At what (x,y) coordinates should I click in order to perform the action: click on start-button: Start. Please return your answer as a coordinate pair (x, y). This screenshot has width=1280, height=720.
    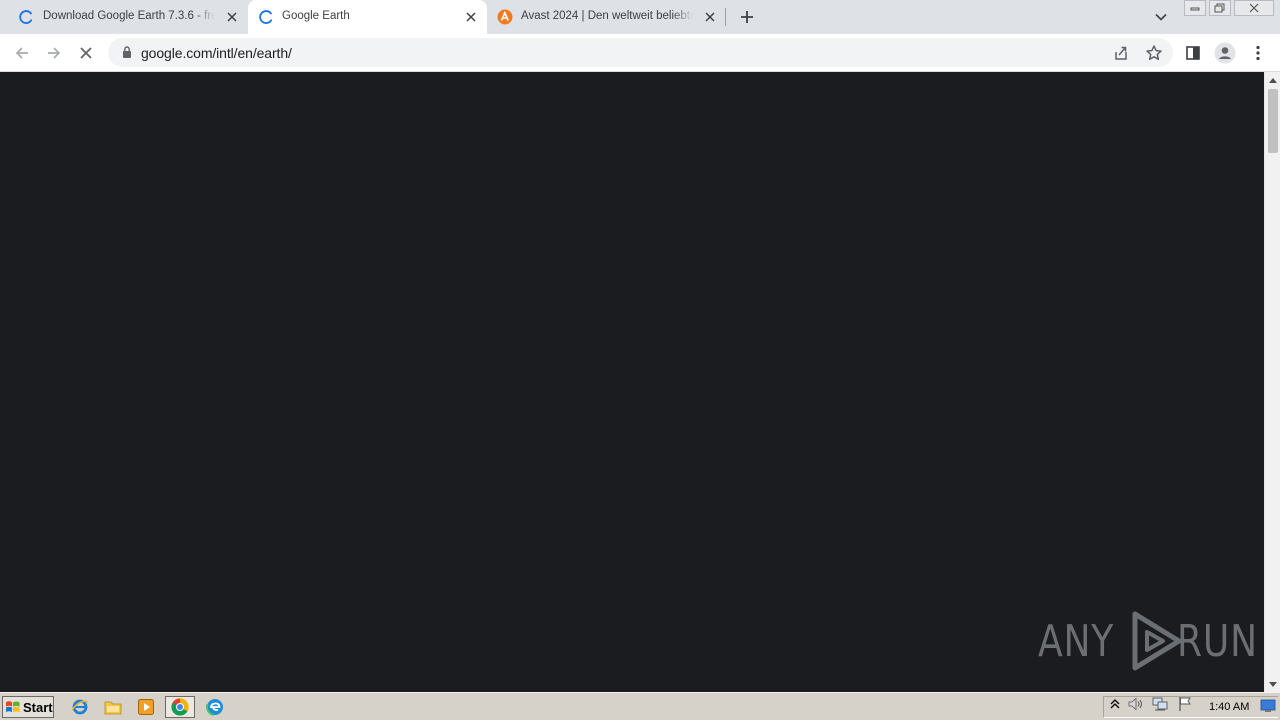
    Looking at the image, I should click on (28, 707).